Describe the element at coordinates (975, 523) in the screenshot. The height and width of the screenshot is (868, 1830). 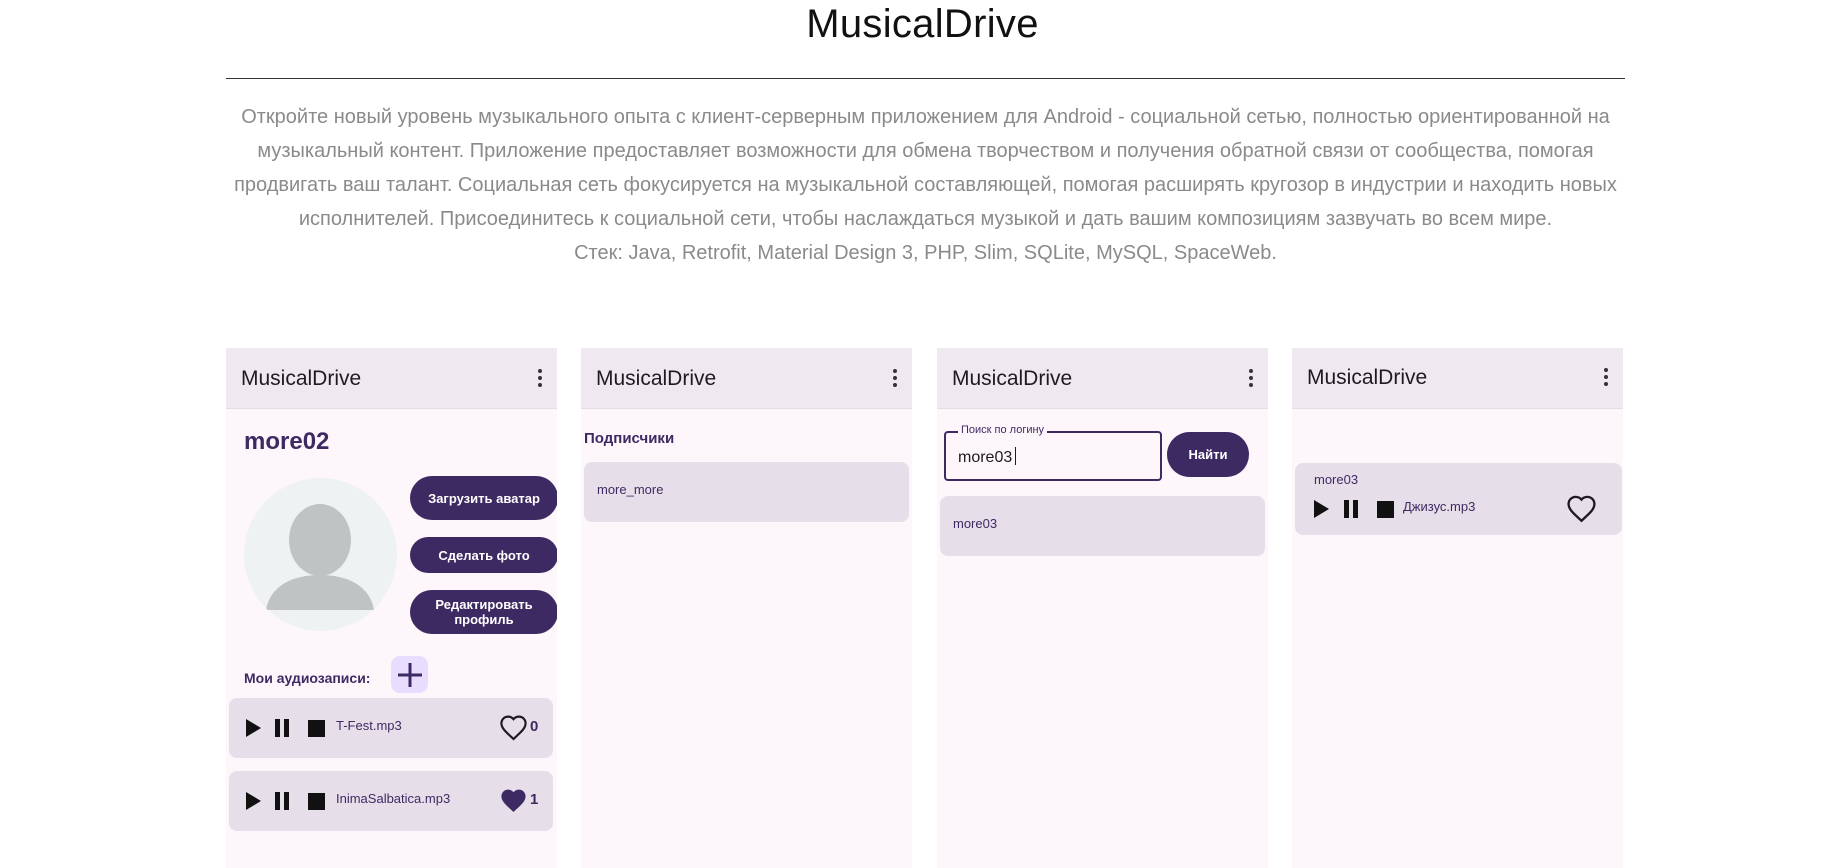
I see `result-login: more03` at that location.